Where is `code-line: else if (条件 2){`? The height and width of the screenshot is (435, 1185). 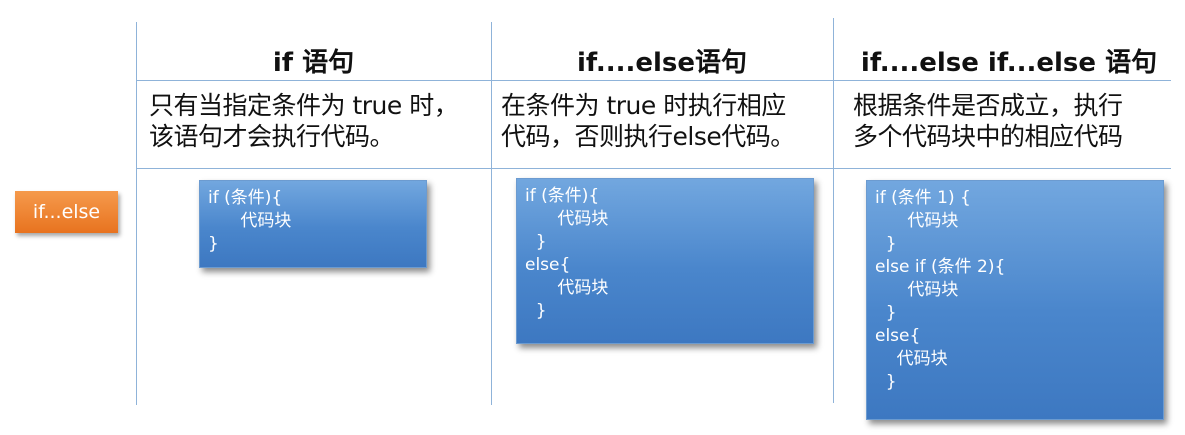
code-line: else if (条件 2){ is located at coordinates (940, 267).